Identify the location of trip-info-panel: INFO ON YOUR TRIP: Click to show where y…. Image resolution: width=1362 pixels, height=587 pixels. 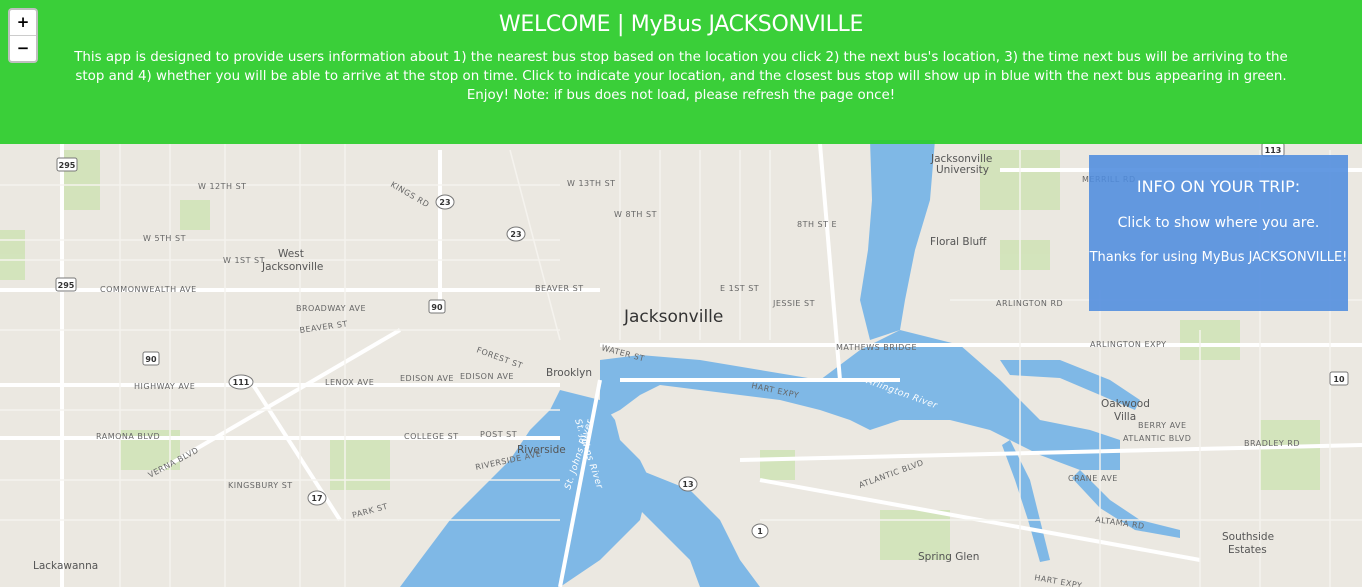
(1218, 233).